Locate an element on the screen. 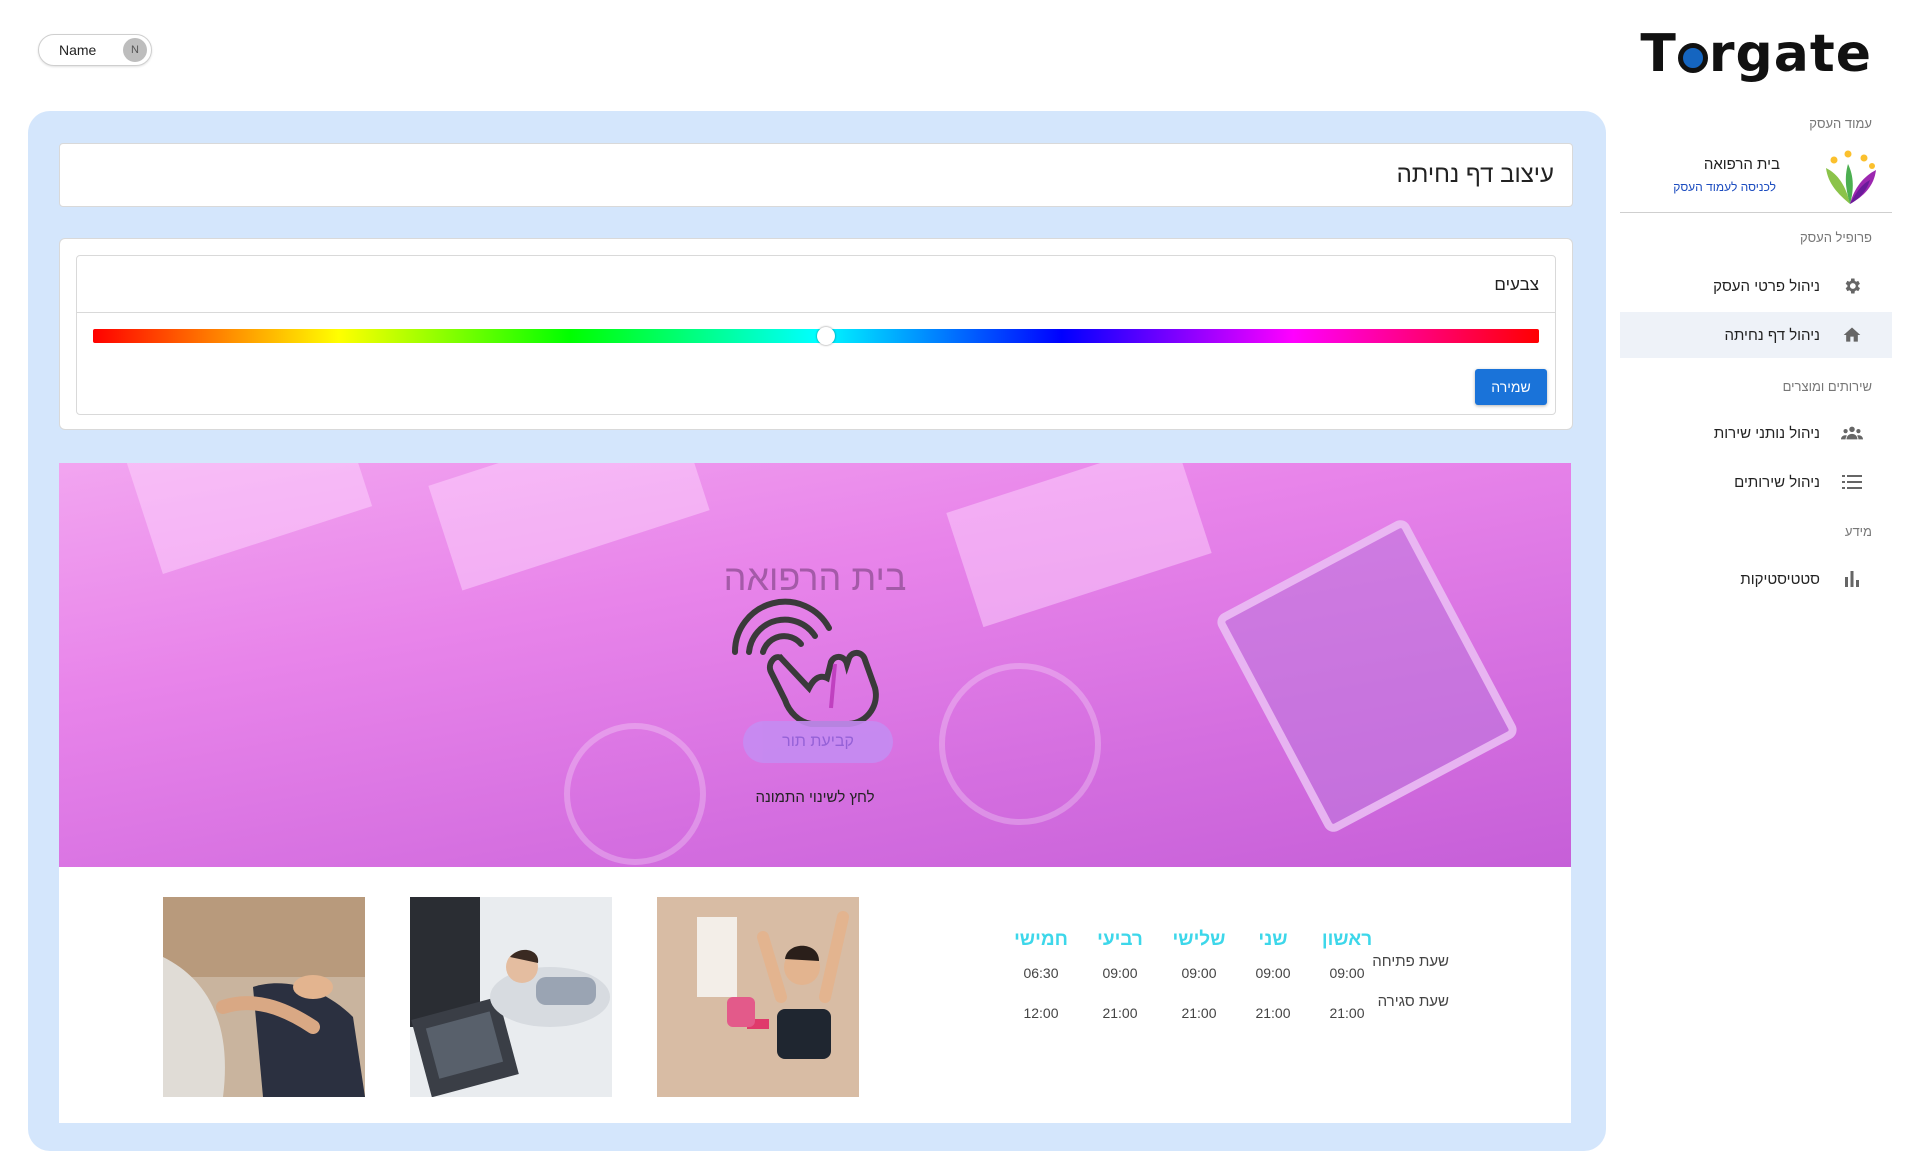 The height and width of the screenshot is (1151, 1920). open-time: 06:30 is located at coordinates (1041, 973).